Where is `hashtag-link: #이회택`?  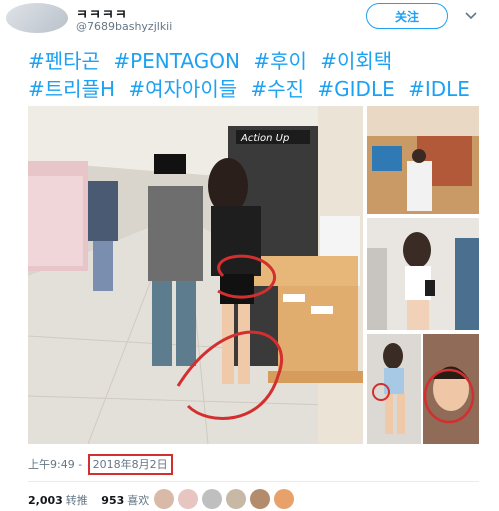
hashtag-link: #이회택 is located at coordinates (356, 61).